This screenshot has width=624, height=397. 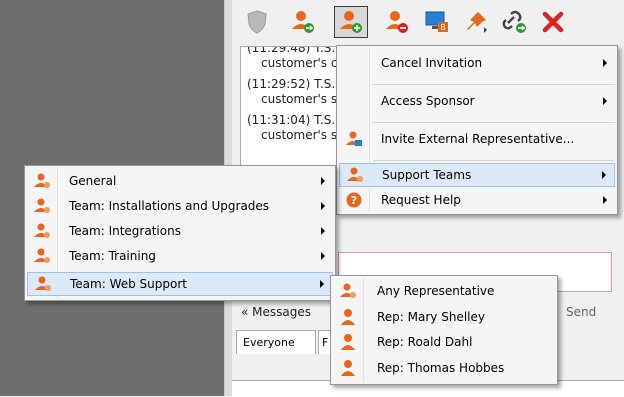 What do you see at coordinates (296, 91) in the screenshot?
I see `log-entry: (11:29:52) T.S. customer's sy` at bounding box center [296, 91].